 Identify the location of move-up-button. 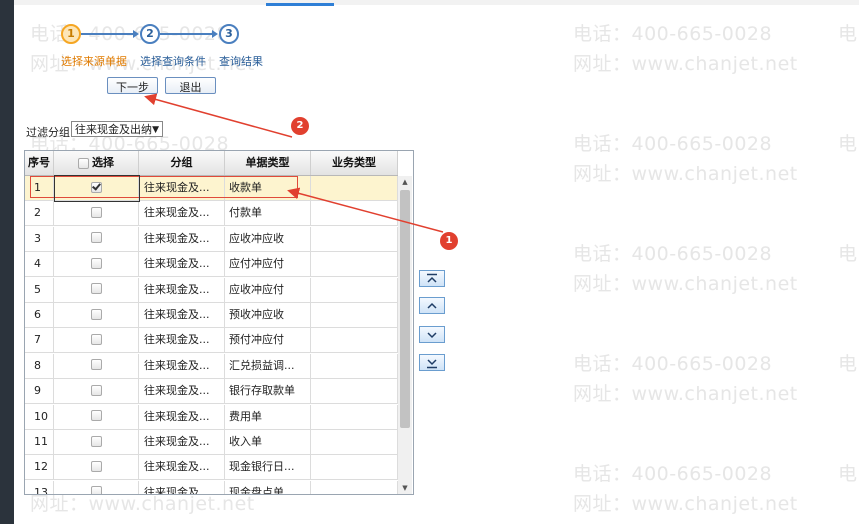
(432, 305).